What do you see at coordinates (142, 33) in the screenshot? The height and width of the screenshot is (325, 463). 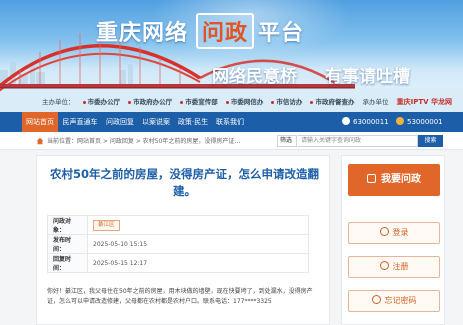 I see `site-title-part1: 重庆网络` at bounding box center [142, 33].